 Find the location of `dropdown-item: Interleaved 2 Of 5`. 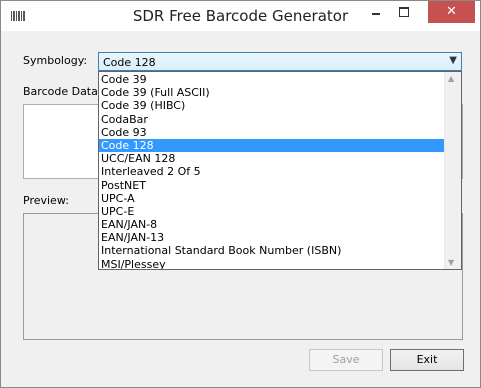

dropdown-item: Interleaved 2 Of 5 is located at coordinates (272, 171).